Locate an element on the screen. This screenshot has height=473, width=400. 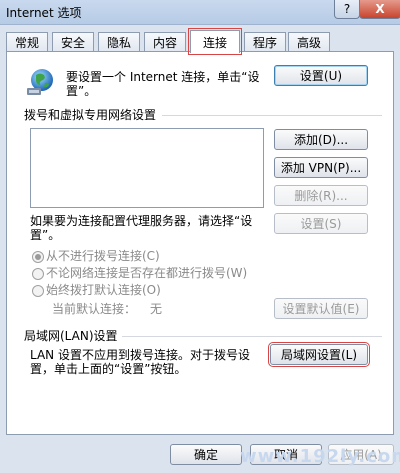
current-default-label: 当前默认连接： is located at coordinates (94, 309).